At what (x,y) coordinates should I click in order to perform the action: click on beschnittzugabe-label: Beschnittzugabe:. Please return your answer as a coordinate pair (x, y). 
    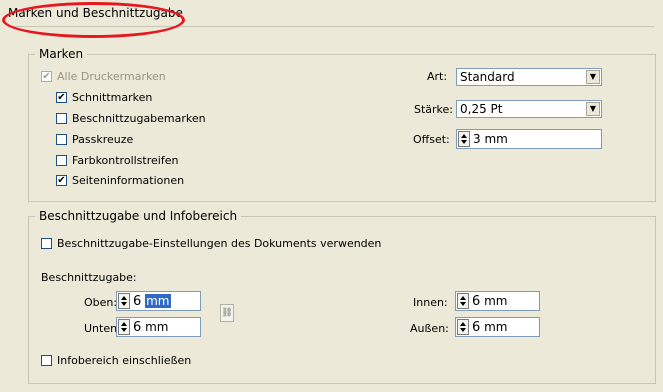
    Looking at the image, I should click on (89, 277).